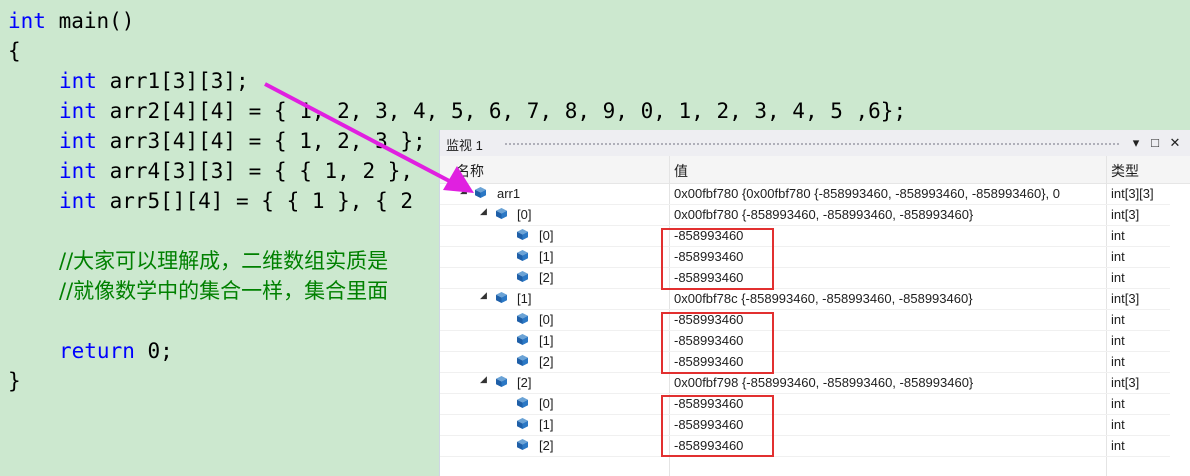  I want to click on code-text: arr5[][4] = { { 1 }, { 2, so click(255, 201).